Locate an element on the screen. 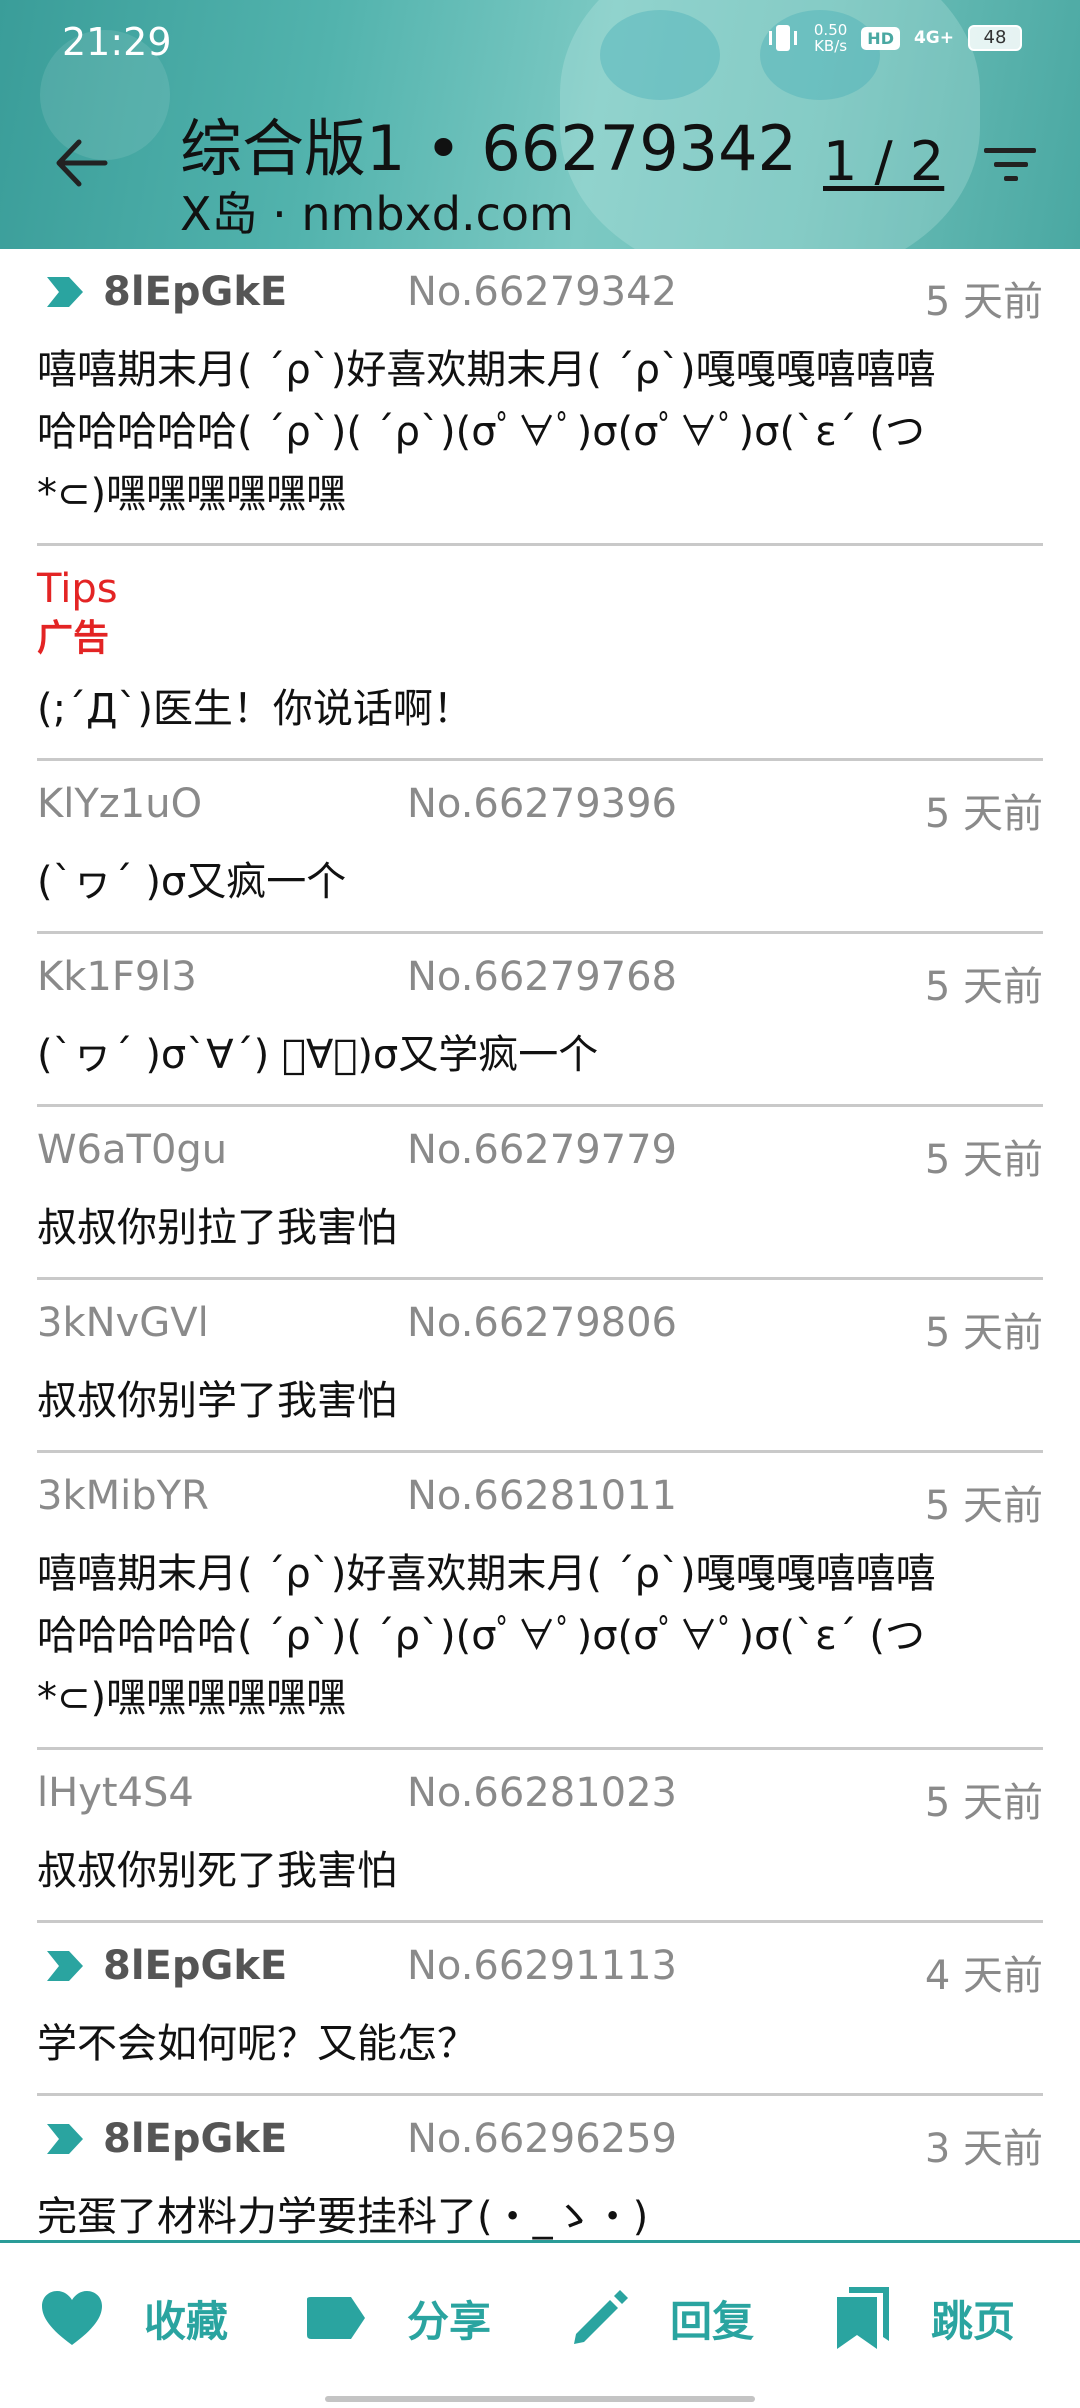  page-indicator: 1 / 2 is located at coordinates (883, 161).